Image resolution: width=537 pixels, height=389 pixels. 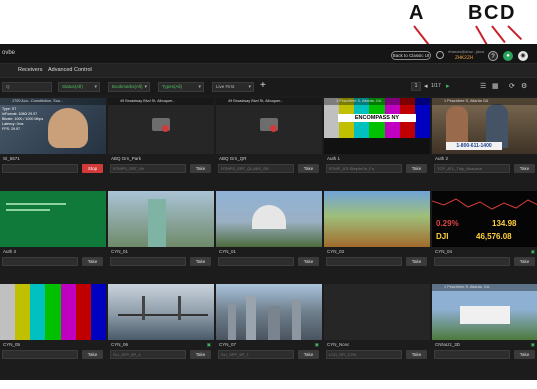 What do you see at coordinates (9, 53) in the screenshot?
I see `brand-logo: ovbe` at bounding box center [9, 53].